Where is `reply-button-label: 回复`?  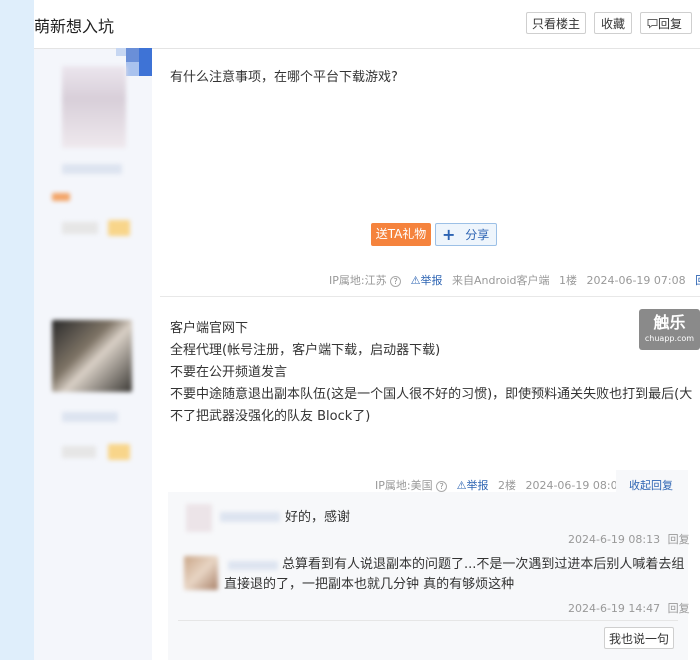
reply-button-label: 回复 is located at coordinates (670, 24).